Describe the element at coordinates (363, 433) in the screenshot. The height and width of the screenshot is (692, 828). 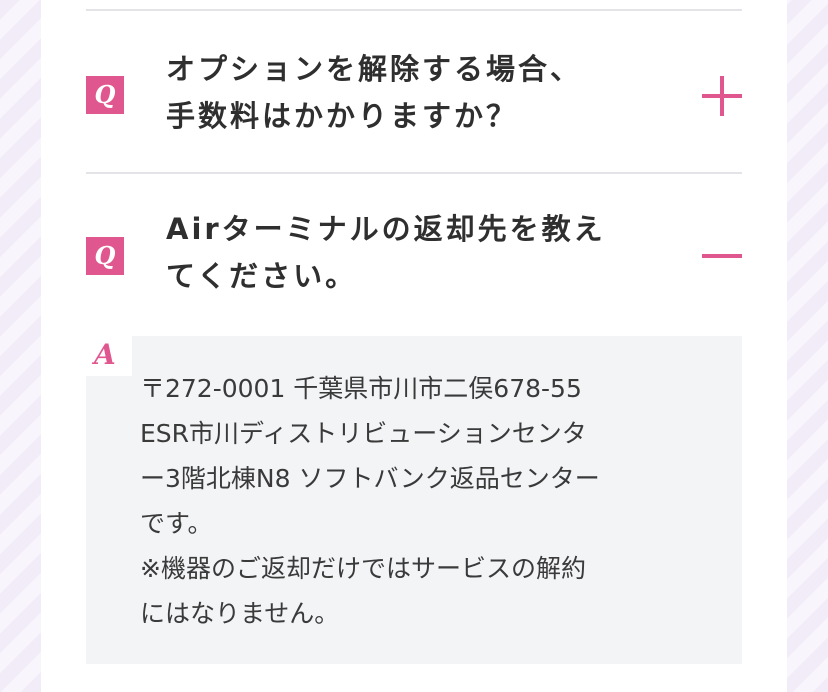
I see `answer-line: ESR市川ディストリビューションセンタ` at that location.